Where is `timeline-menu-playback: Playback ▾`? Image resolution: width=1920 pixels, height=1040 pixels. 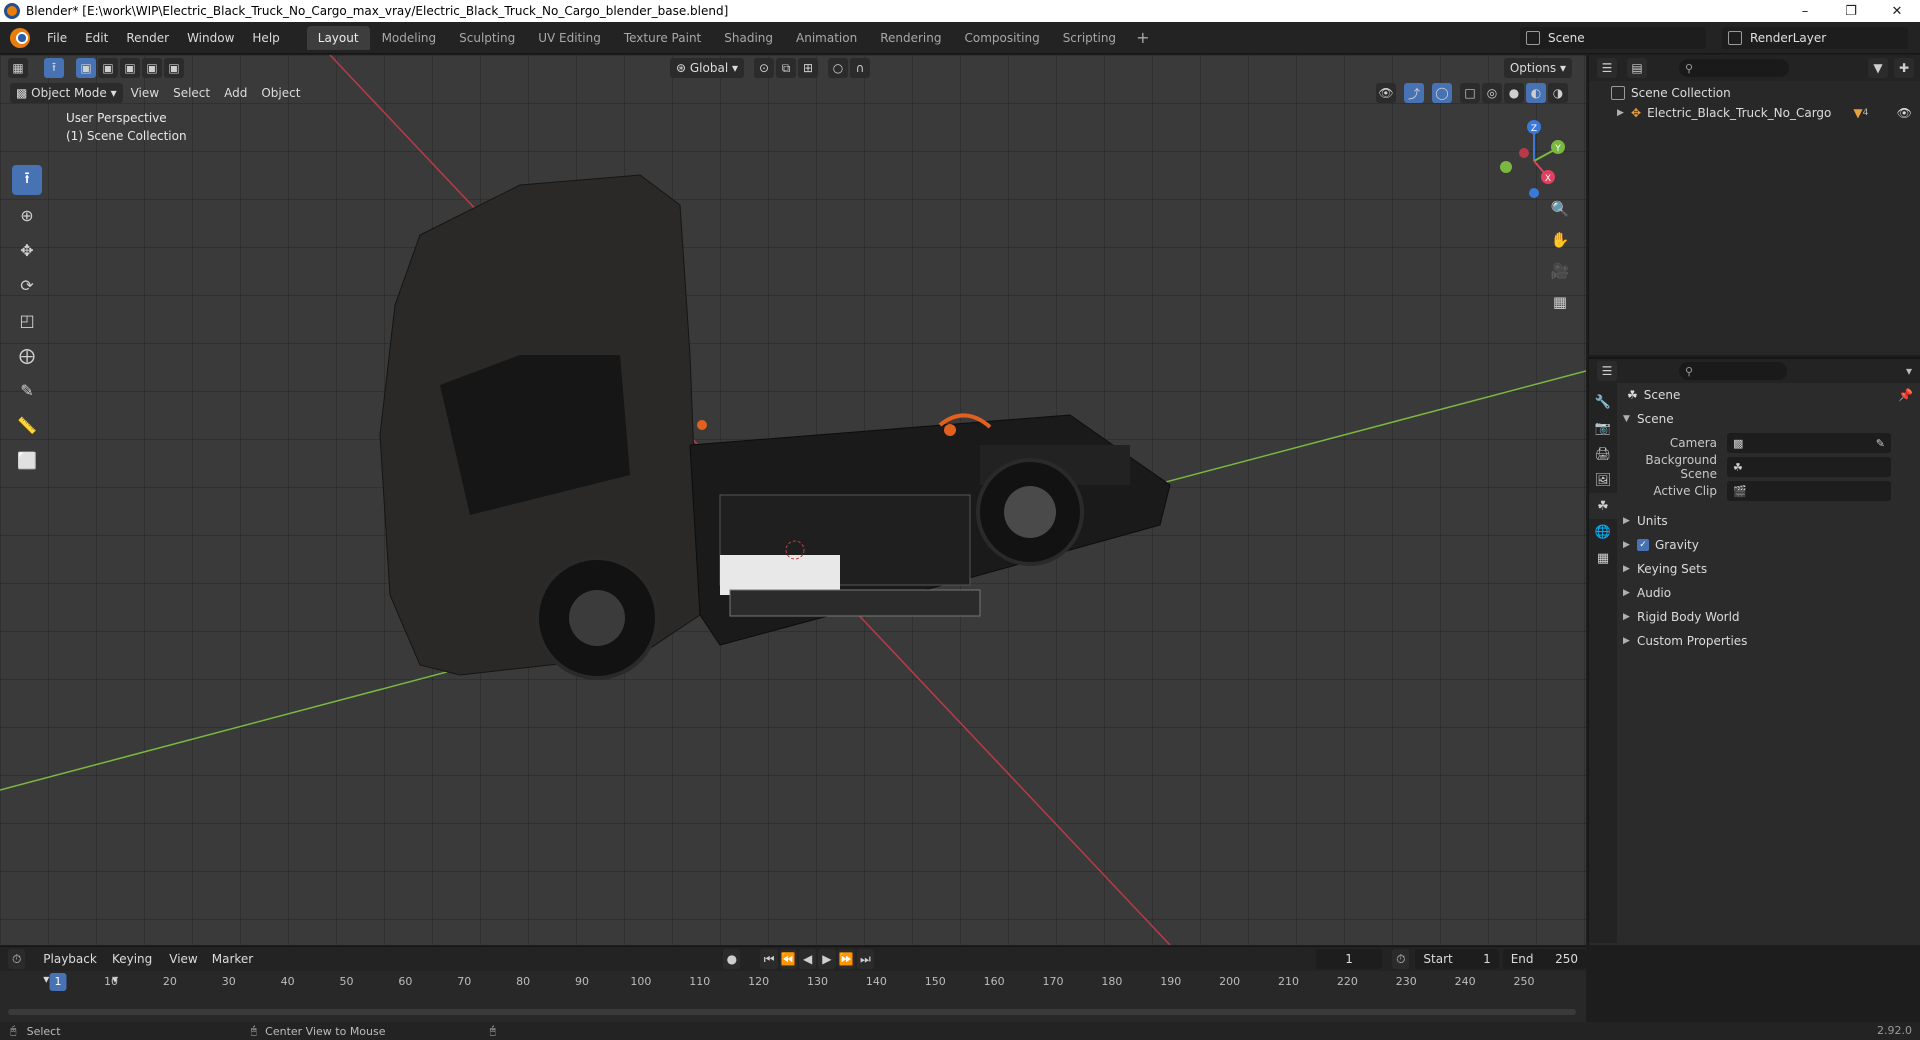
timeline-menu-playback: Playback ▾ is located at coordinates (70, 967).